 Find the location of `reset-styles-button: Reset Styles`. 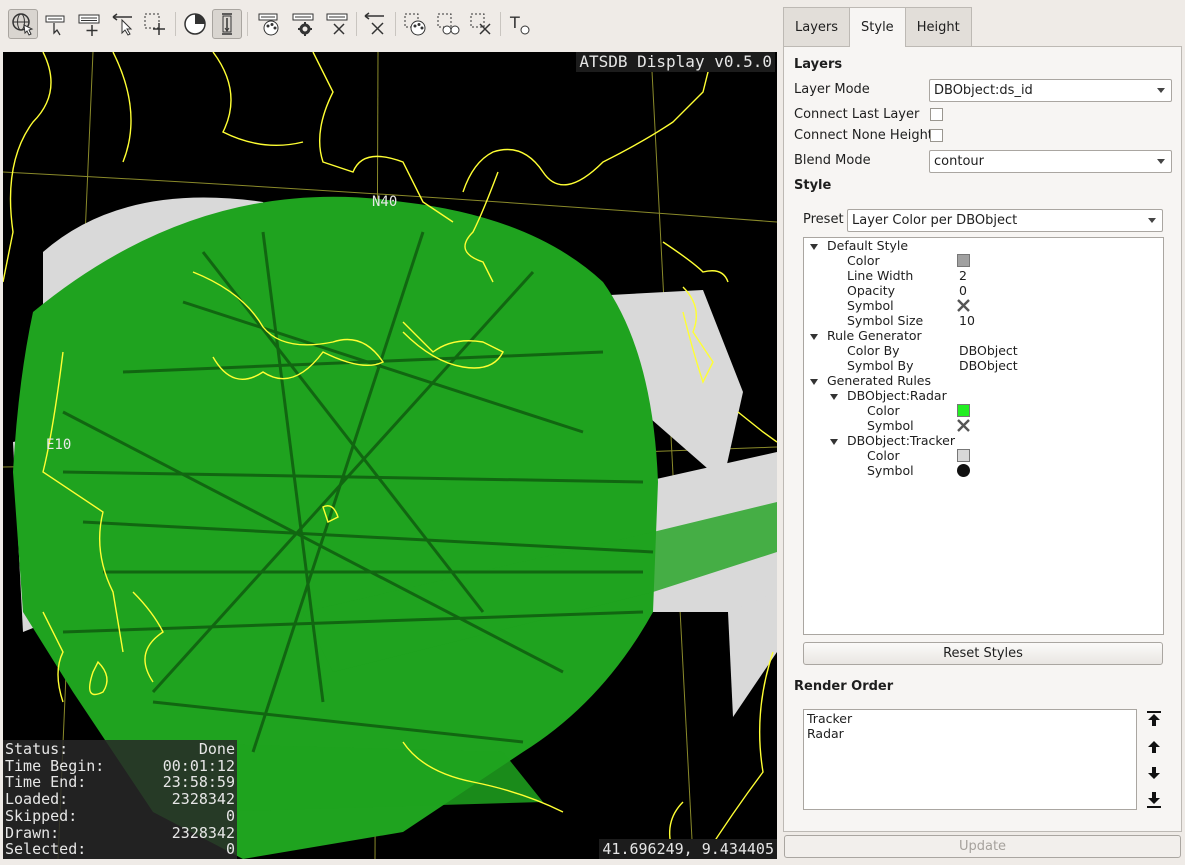

reset-styles-button: Reset Styles is located at coordinates (983, 653).